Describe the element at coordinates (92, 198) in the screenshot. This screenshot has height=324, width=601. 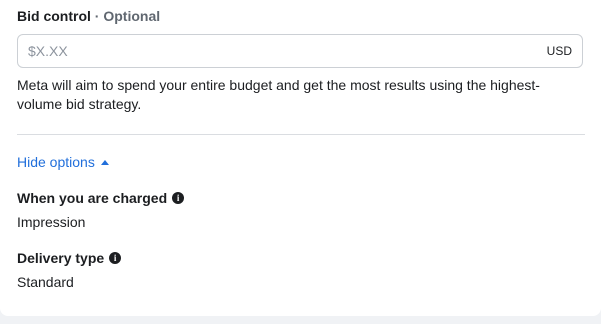
I see `when-charged-label-text: When you are charged` at that location.